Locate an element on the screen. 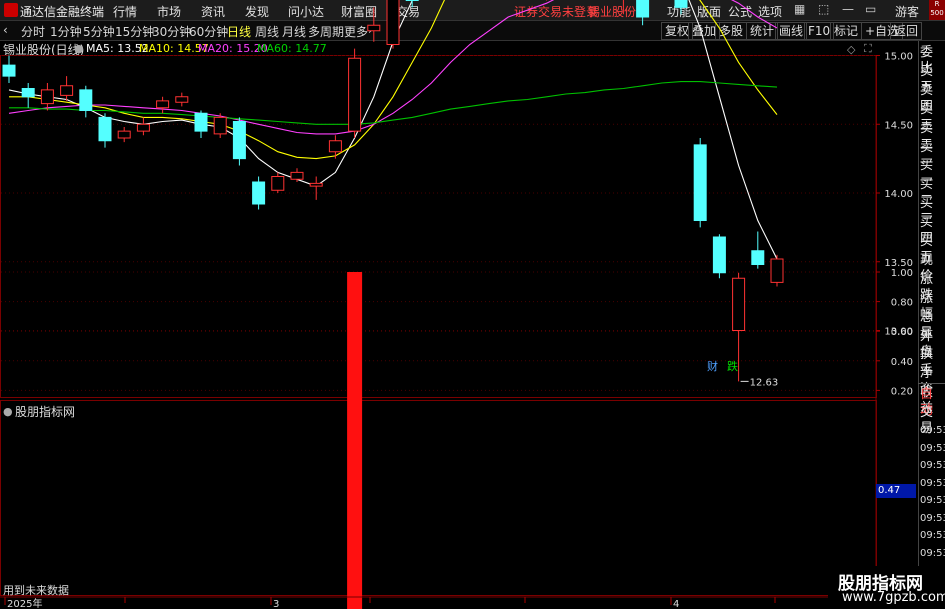  event-marker: 跌 is located at coordinates (732, 366).